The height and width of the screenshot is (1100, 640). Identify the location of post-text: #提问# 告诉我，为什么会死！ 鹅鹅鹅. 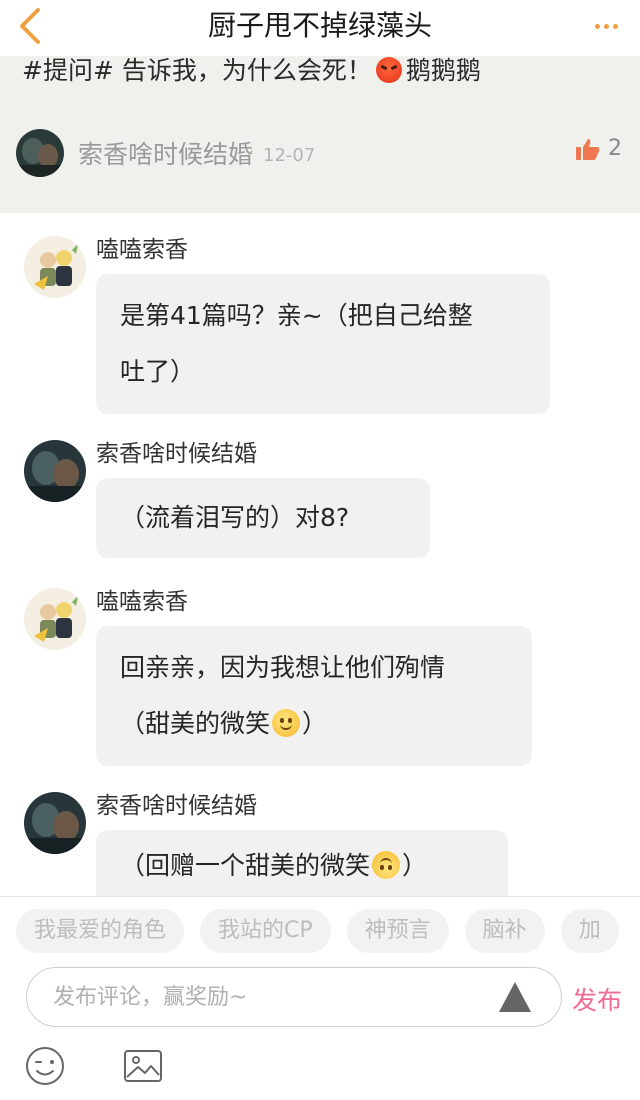
(251, 71).